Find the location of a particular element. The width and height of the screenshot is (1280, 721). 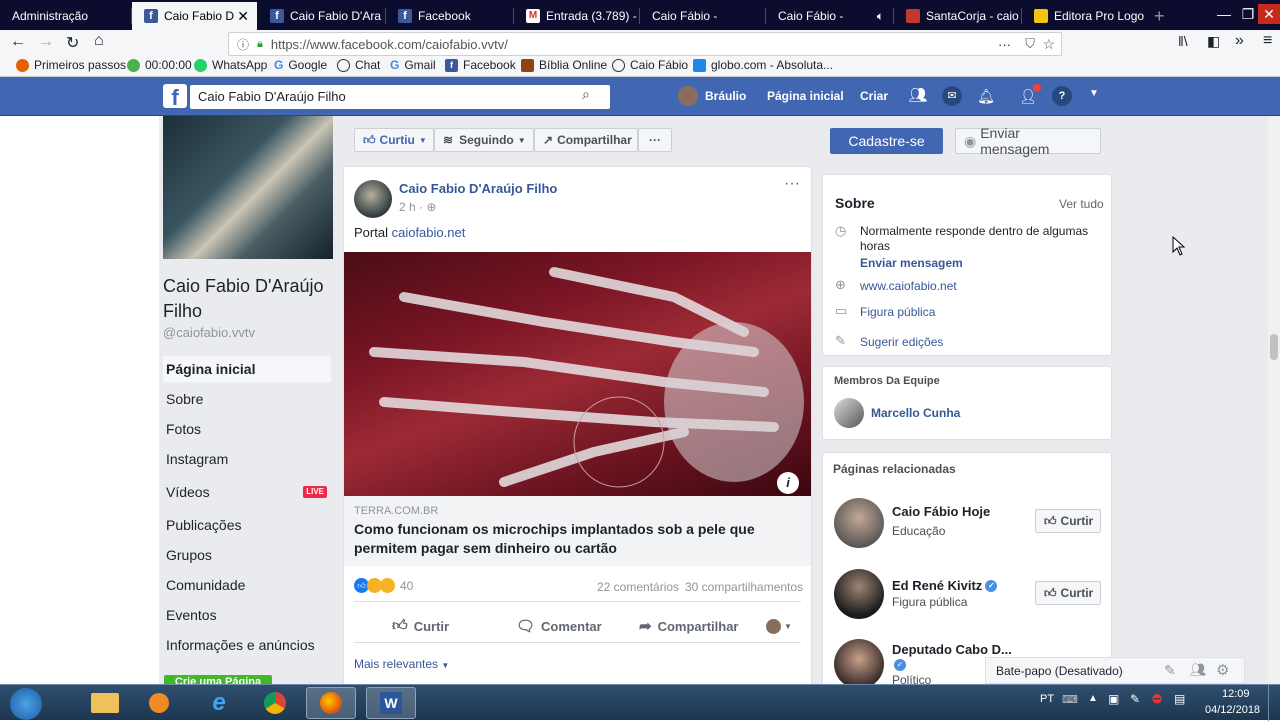

nav-fotos: Fotos is located at coordinates (247, 429).